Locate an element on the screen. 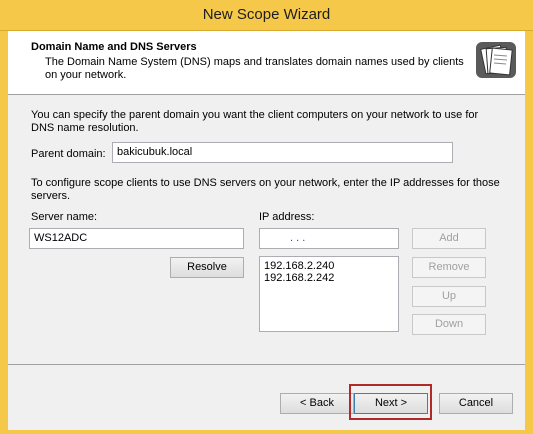 The height and width of the screenshot is (434, 533). list-item: 192.168.2.242 is located at coordinates (329, 278).